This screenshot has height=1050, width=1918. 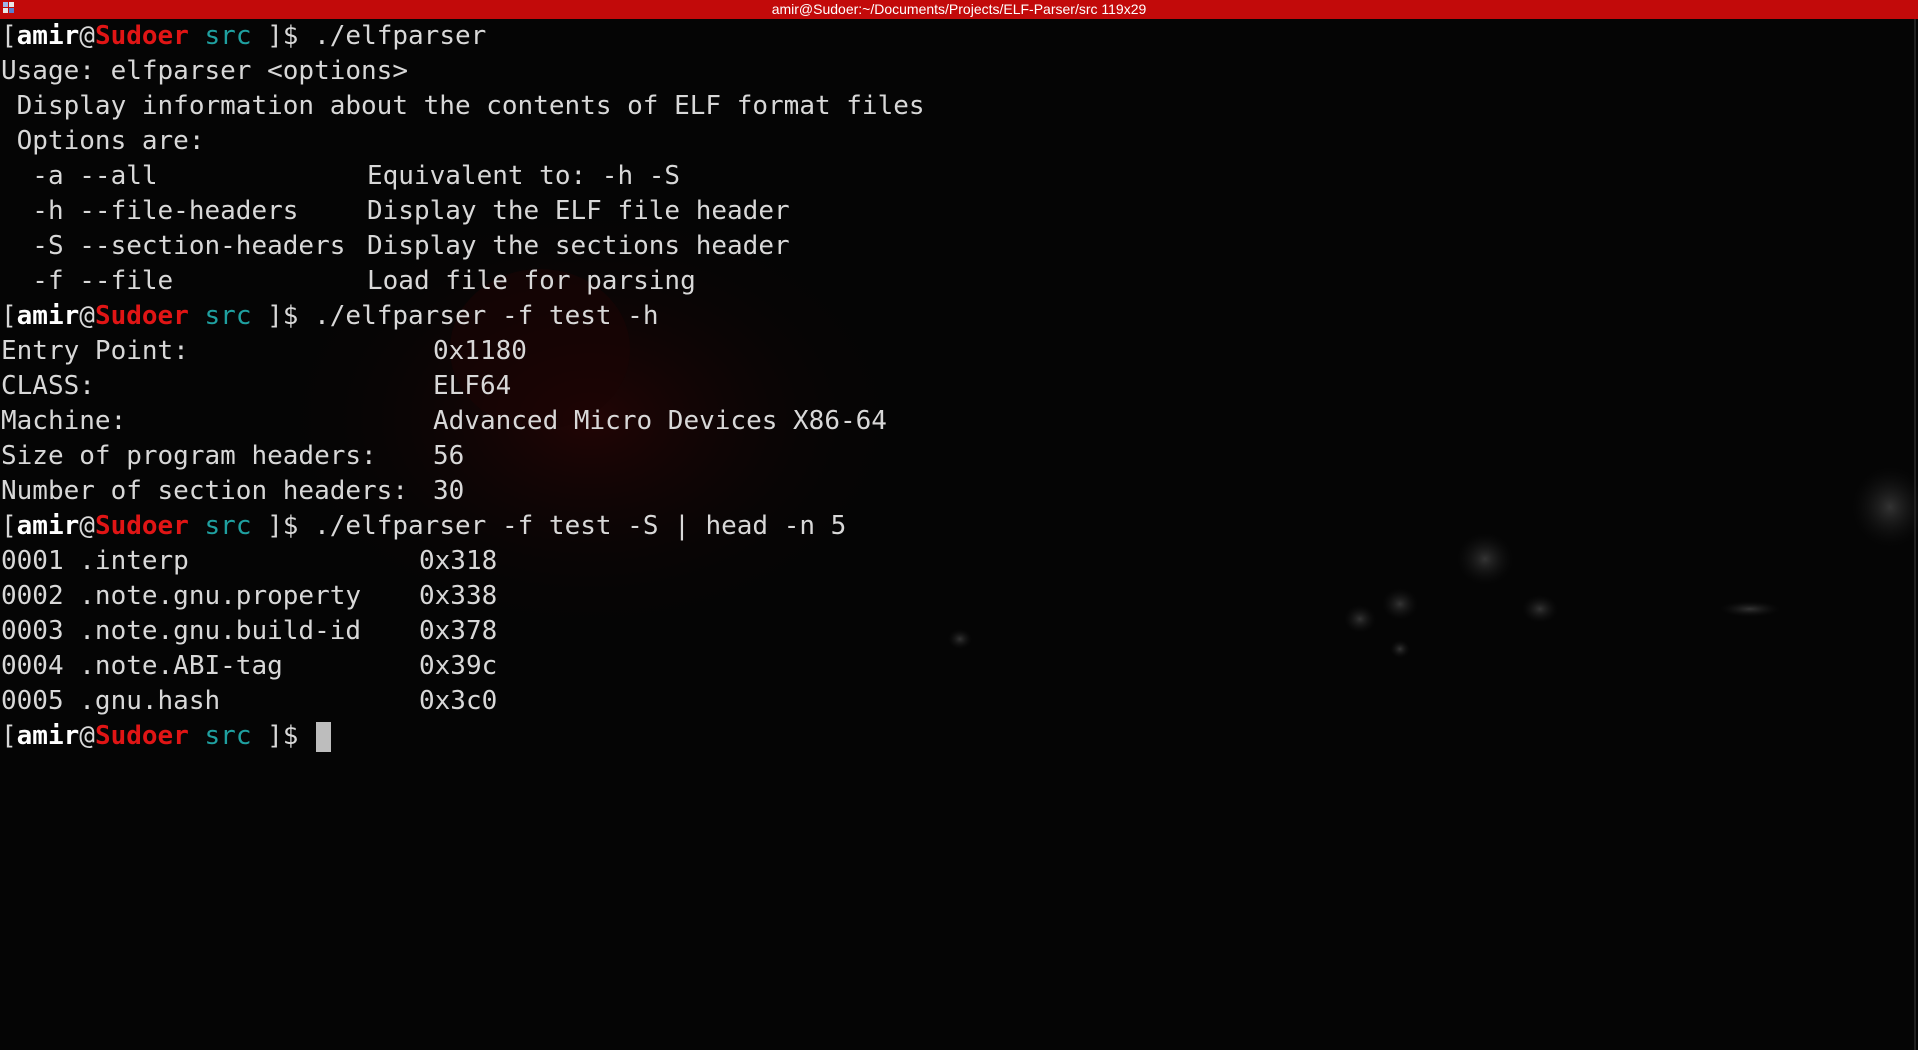 I want to click on section-address: 0x3c0, so click(x=458, y=701).